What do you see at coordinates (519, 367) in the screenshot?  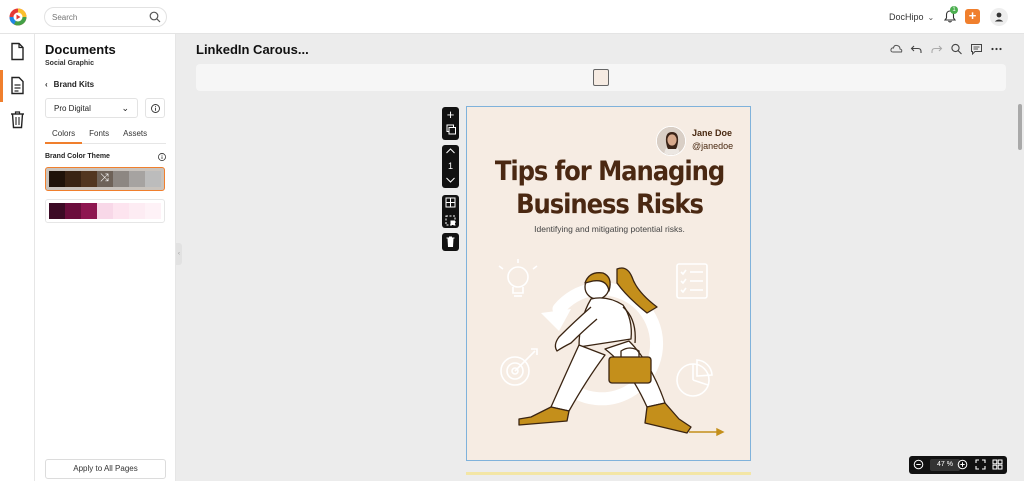 I see `target-icon` at bounding box center [519, 367].